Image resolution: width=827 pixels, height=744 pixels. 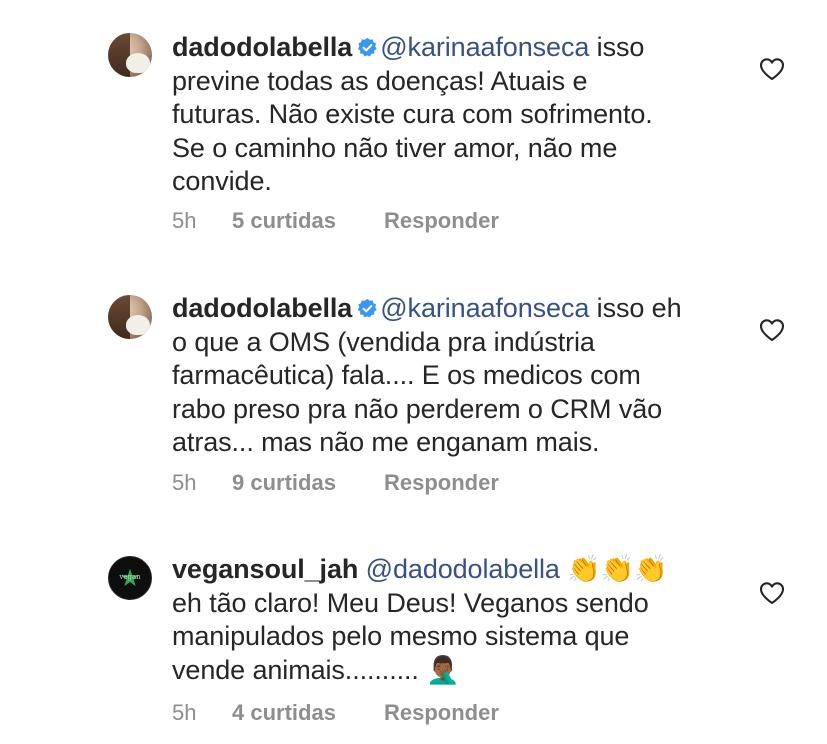 I want to click on likes-count: 4 curtidas, so click(x=308, y=713).